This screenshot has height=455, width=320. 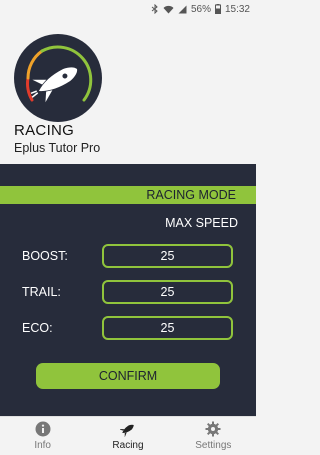 I want to click on battery-icon, so click(x=217, y=9).